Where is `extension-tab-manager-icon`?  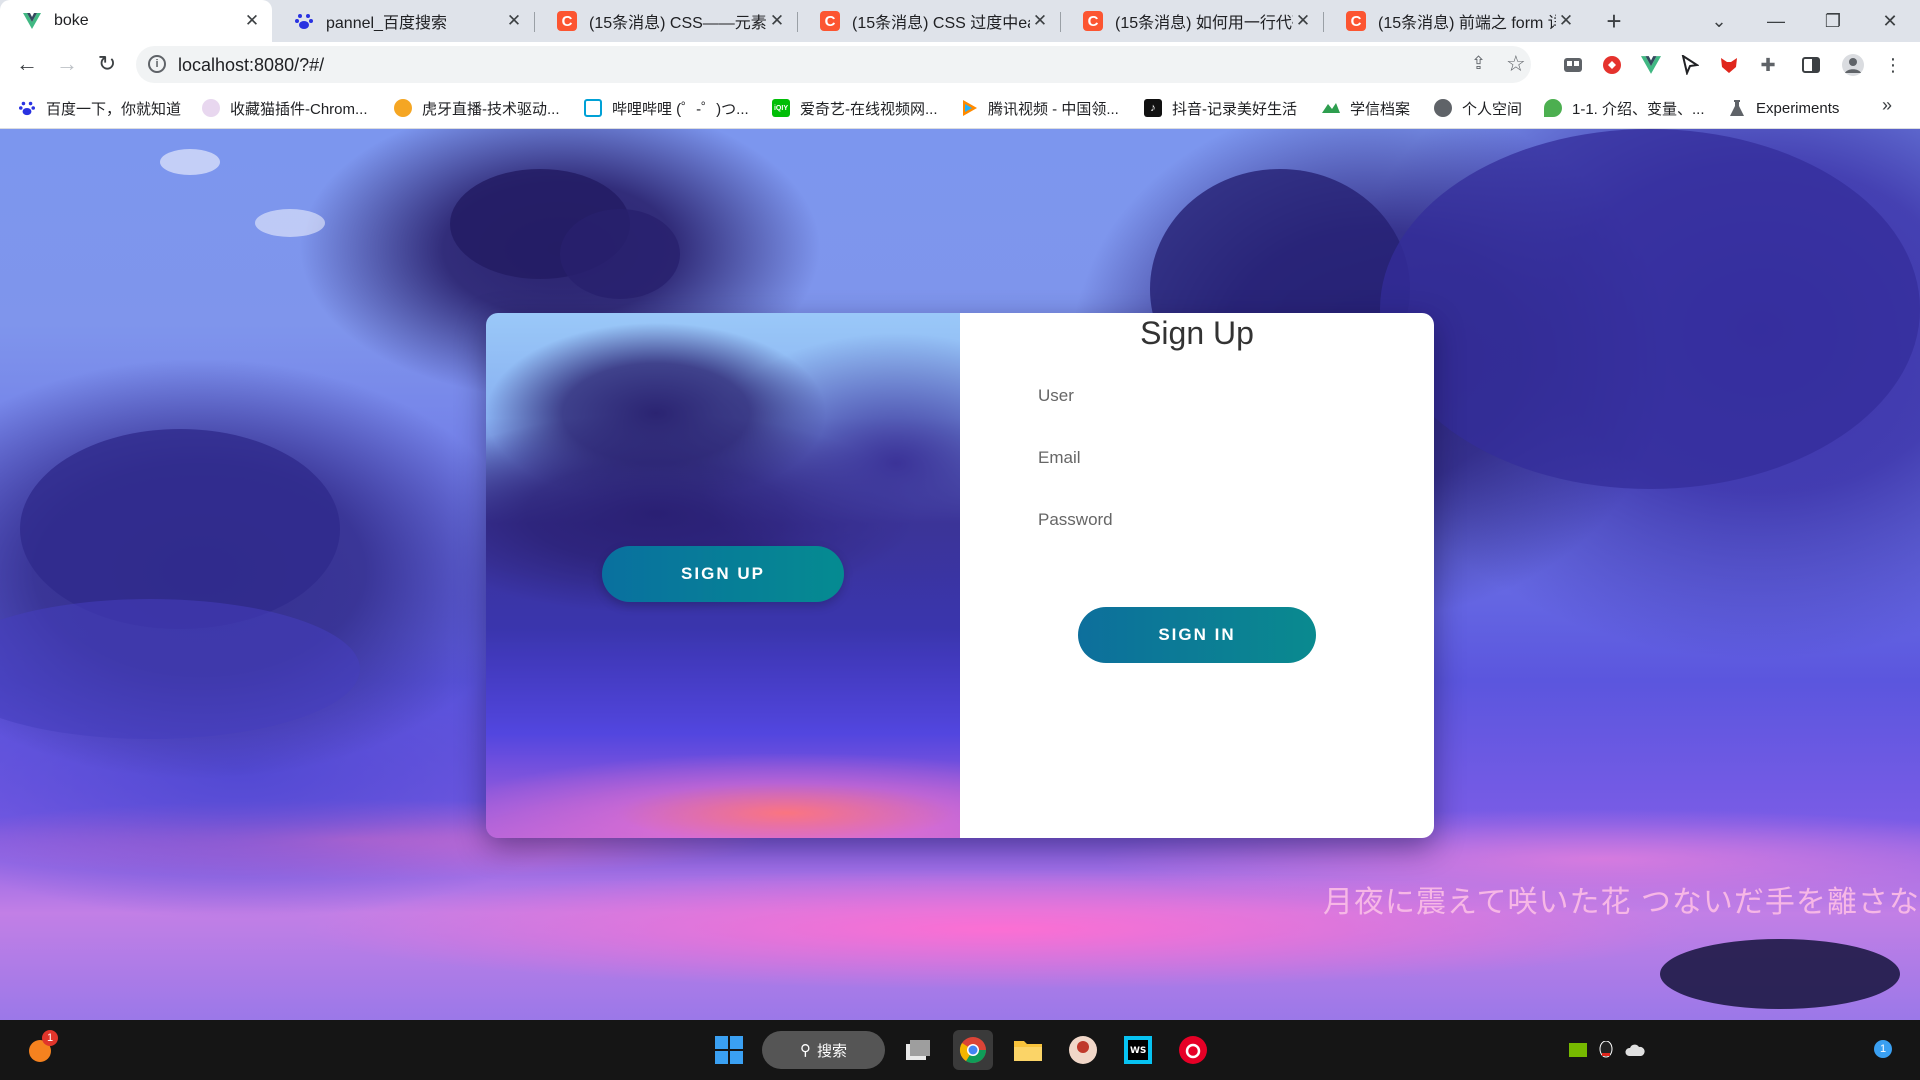 extension-tab-manager-icon is located at coordinates (1573, 65).